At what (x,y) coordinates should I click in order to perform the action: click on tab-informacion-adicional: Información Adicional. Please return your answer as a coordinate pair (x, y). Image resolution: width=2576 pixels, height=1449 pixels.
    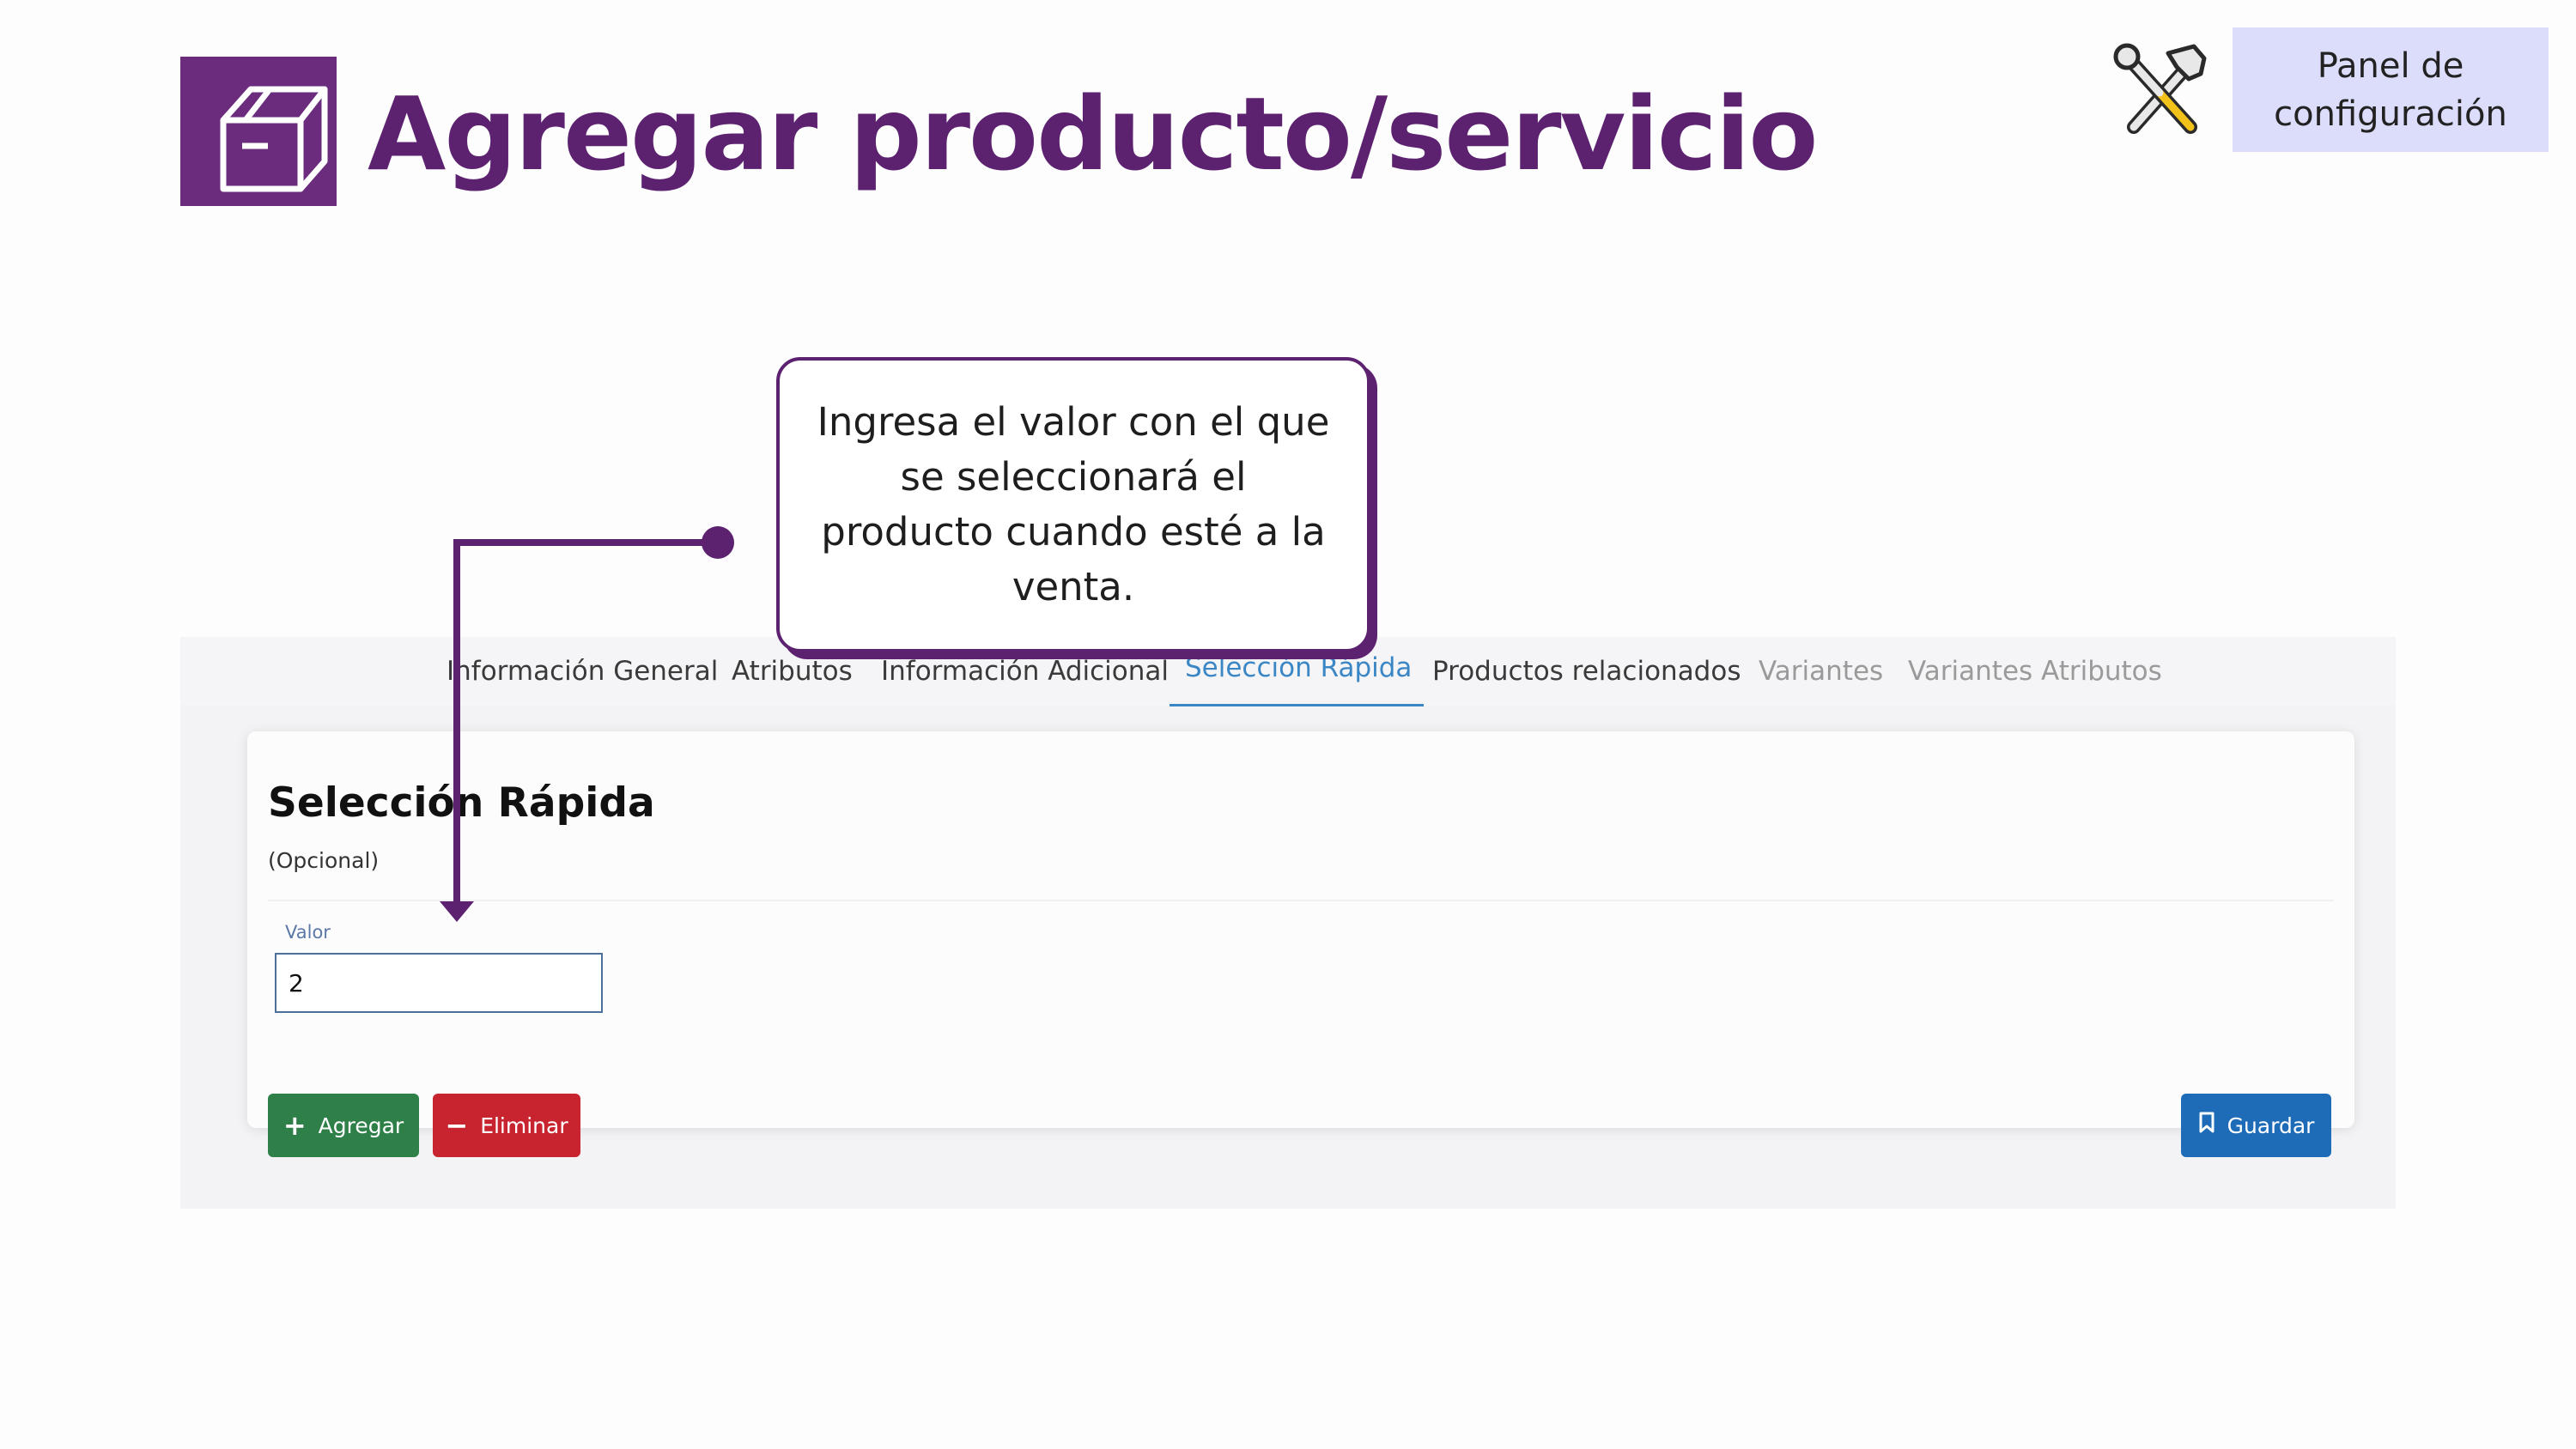
    Looking at the image, I should click on (1025, 671).